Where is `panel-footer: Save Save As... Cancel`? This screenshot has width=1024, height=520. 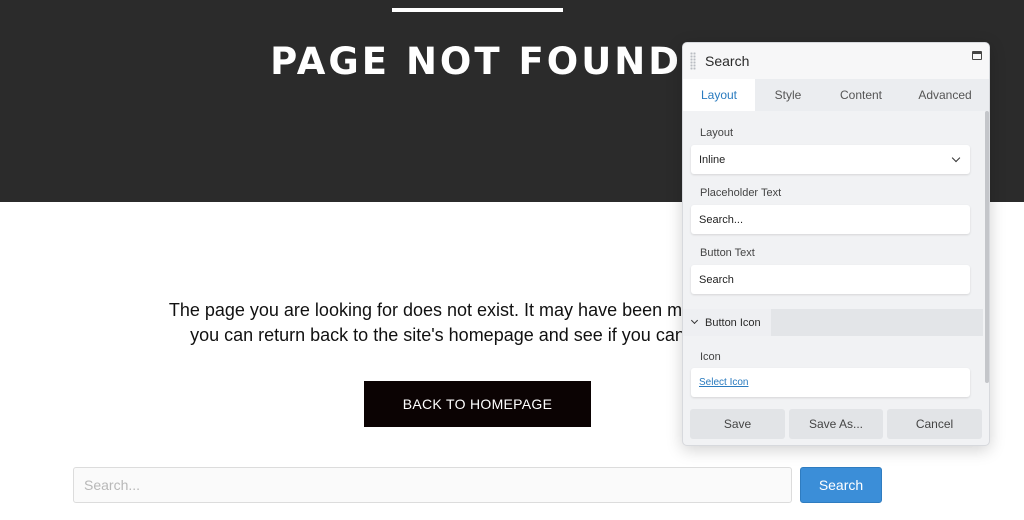 panel-footer: Save Save As... Cancel is located at coordinates (836, 426).